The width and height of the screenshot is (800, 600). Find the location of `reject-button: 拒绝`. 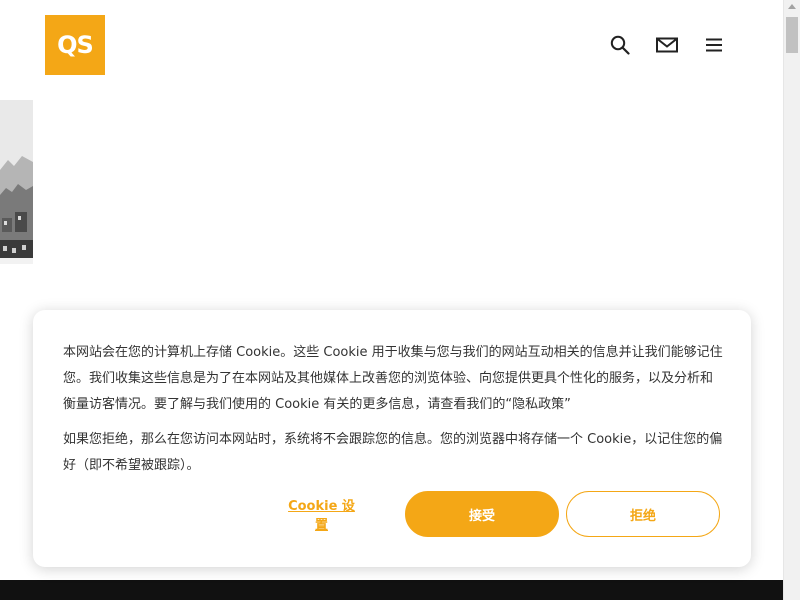

reject-button: 拒绝 is located at coordinates (643, 514).